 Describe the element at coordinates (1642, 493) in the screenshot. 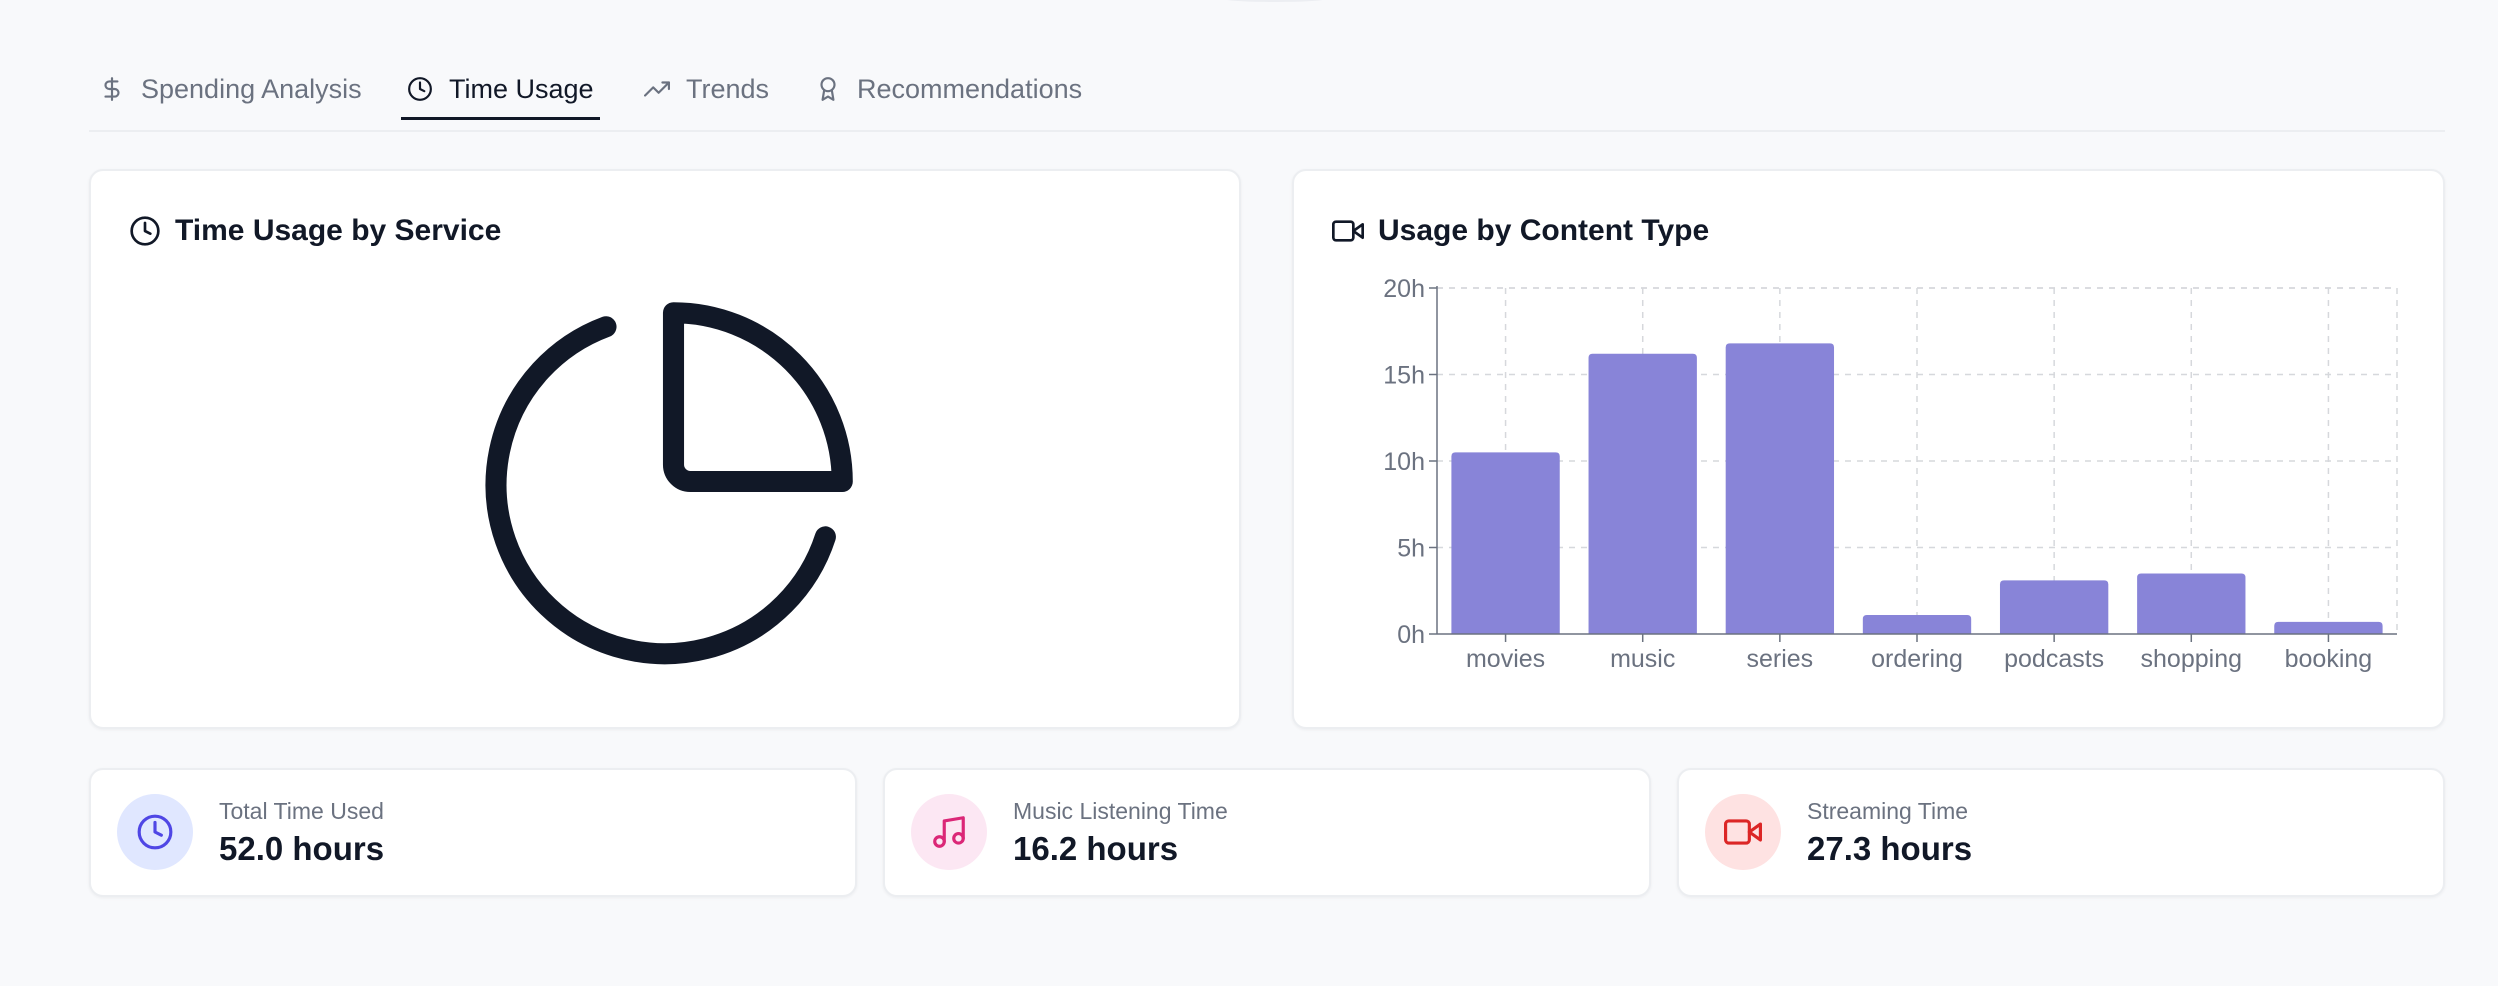

I see `bar-music` at that location.